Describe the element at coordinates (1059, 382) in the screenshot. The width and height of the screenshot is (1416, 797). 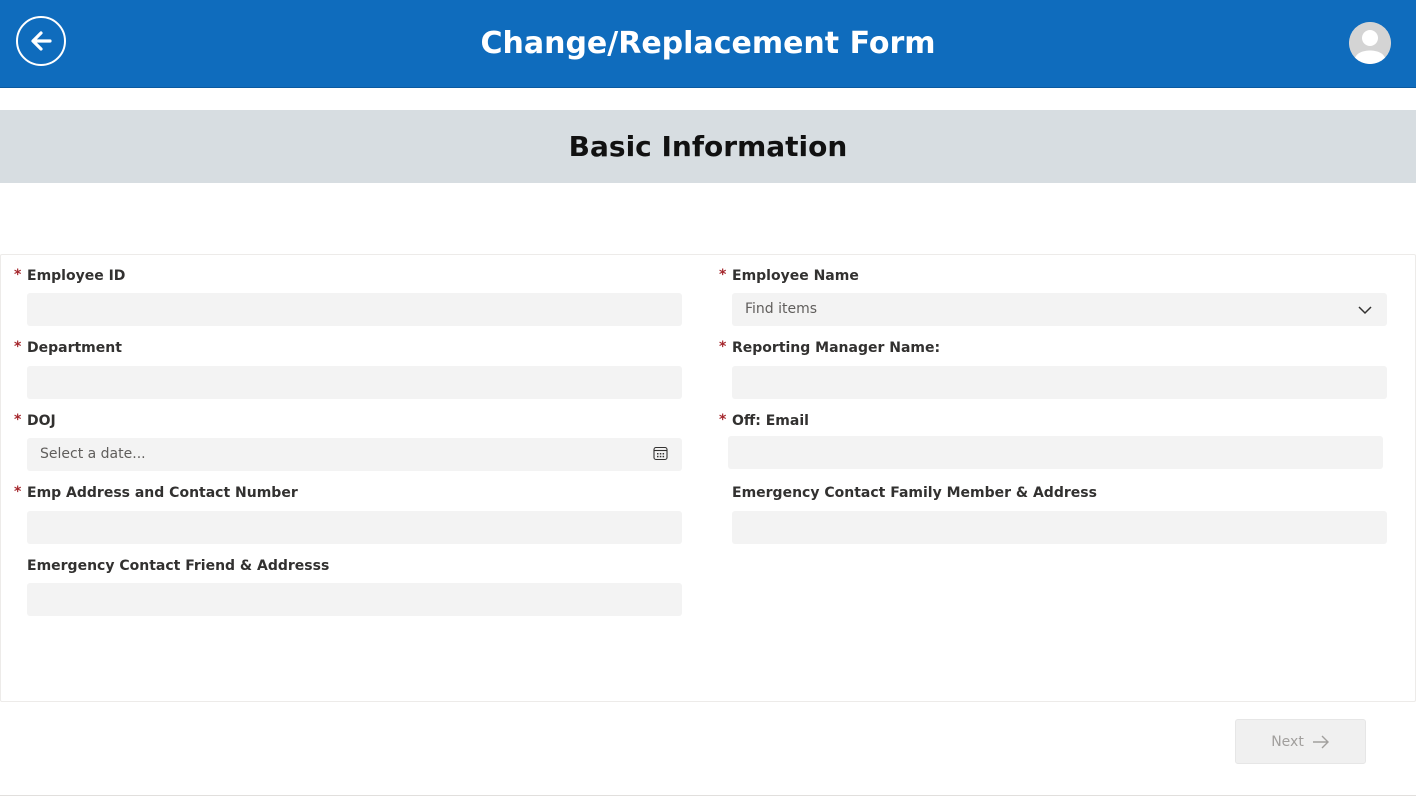
I see `reporting-manager-input` at that location.